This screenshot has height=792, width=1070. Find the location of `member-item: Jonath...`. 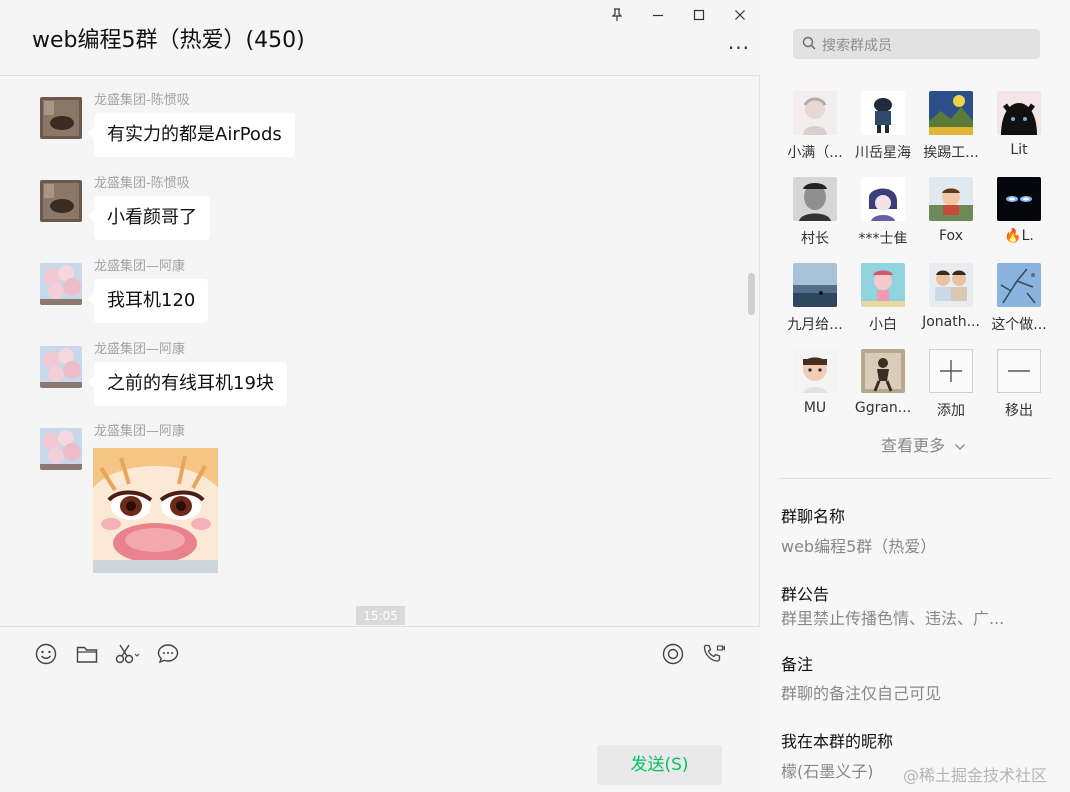

member-item: Jonath... is located at coordinates (951, 303).